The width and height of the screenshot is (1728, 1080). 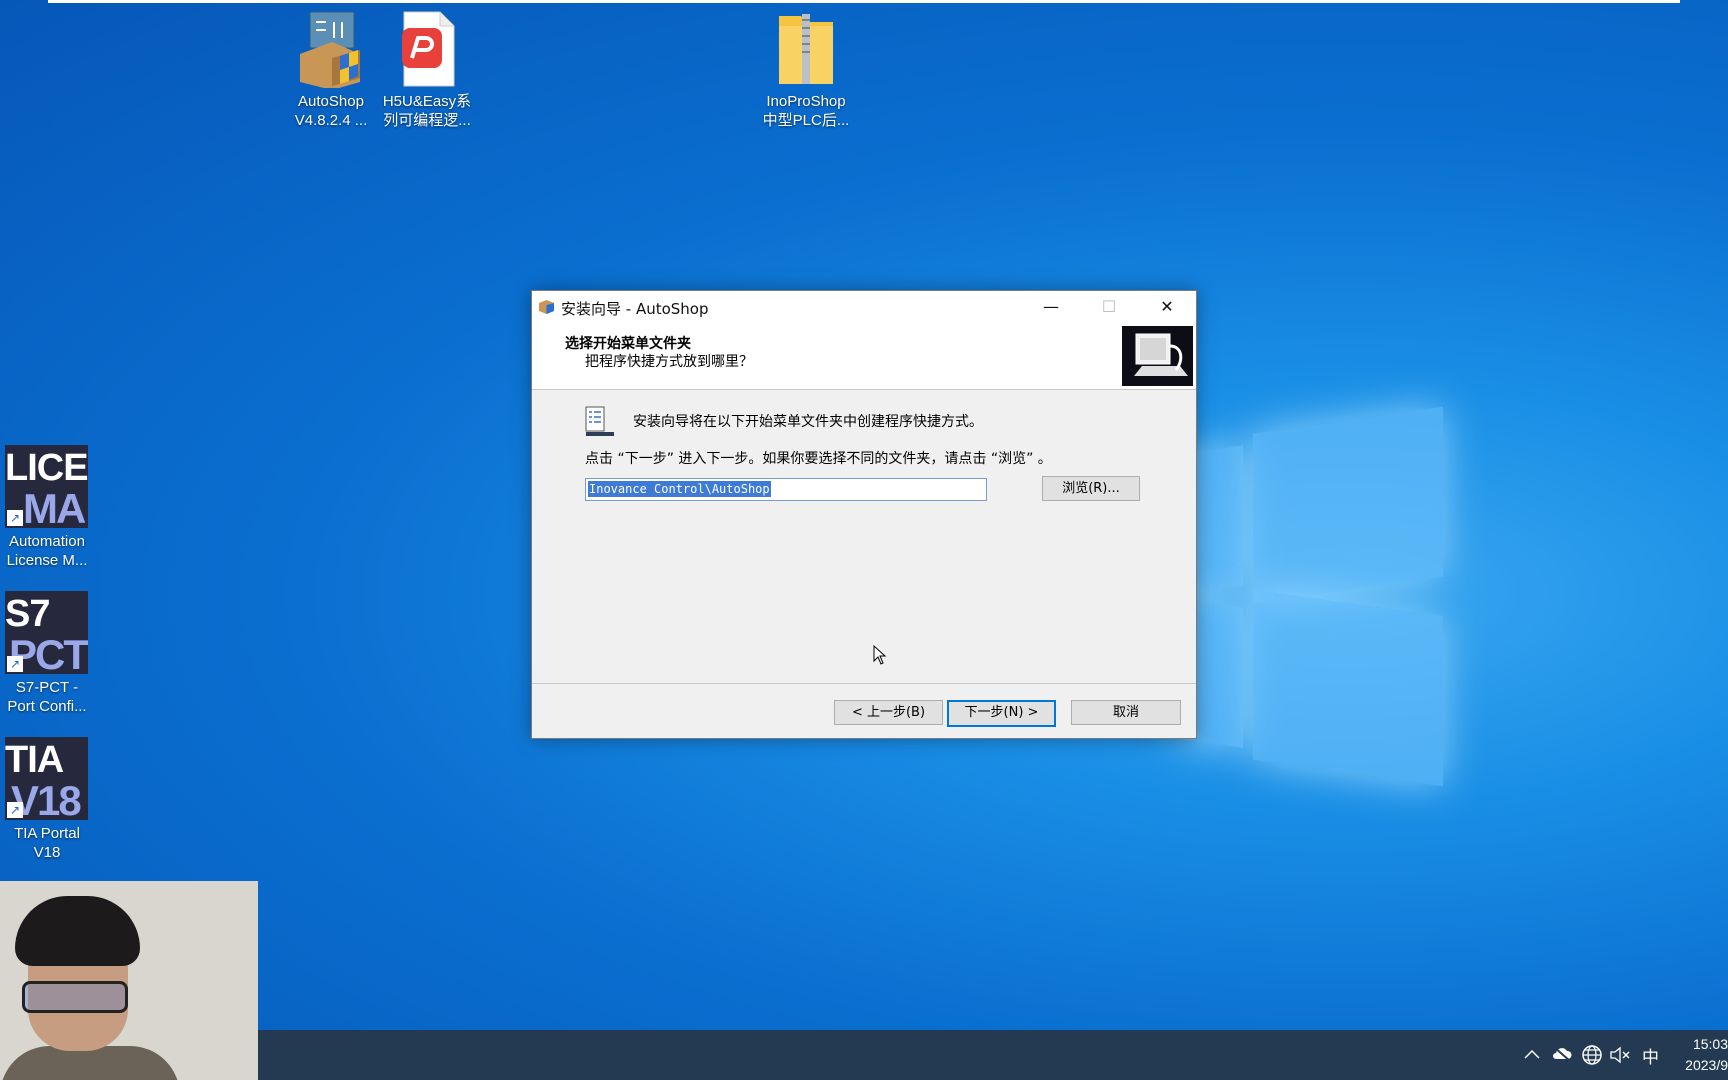 I want to click on start-menu-folder-value: Inovance Control\AutoShop, so click(x=679, y=489).